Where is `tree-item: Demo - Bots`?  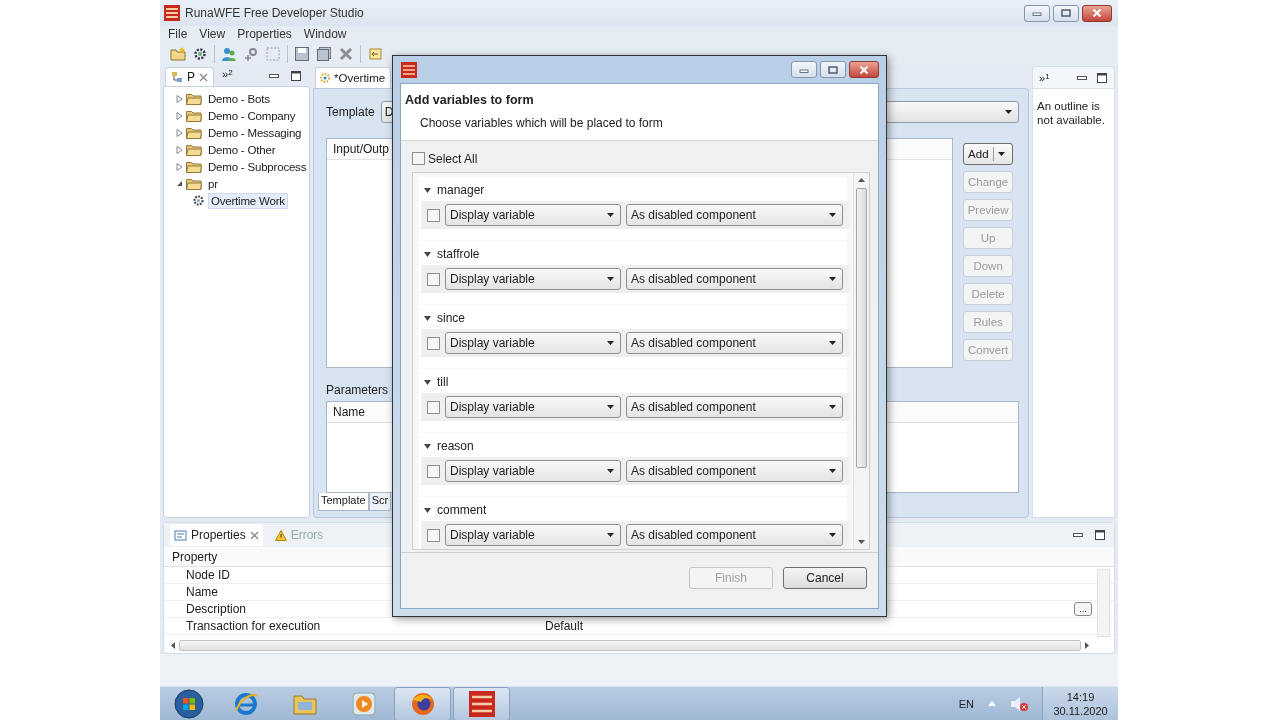 tree-item: Demo - Bots is located at coordinates (239, 98).